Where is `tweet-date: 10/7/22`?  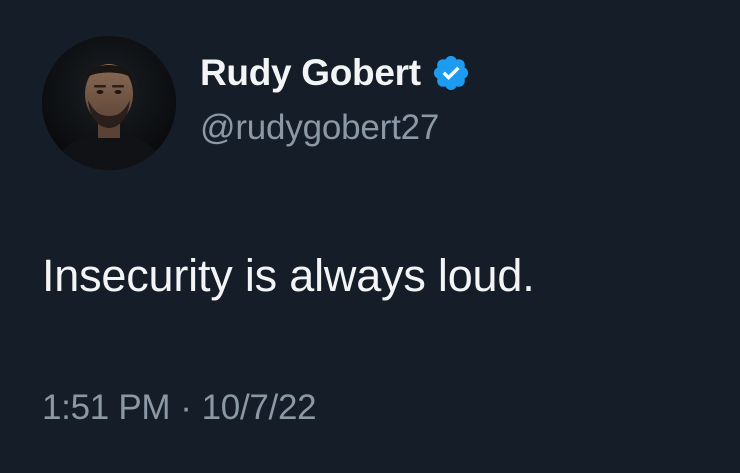
tweet-date: 10/7/22 is located at coordinates (259, 408).